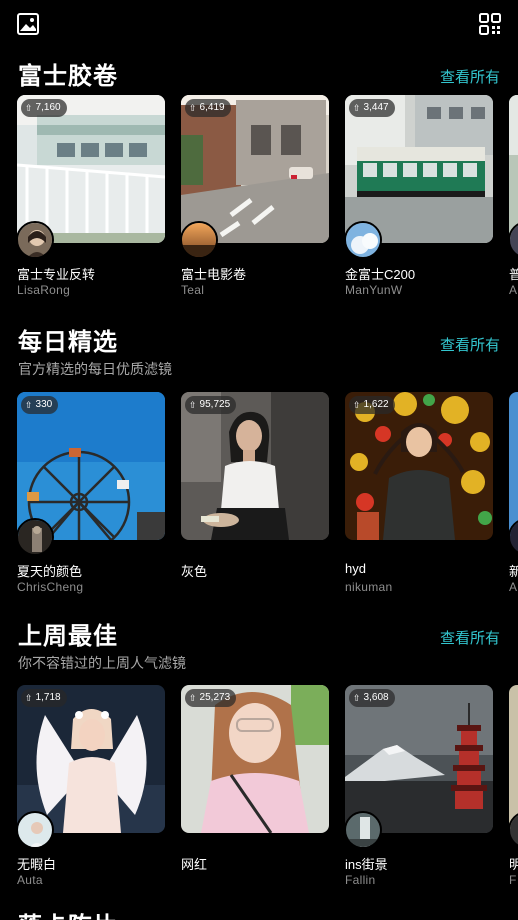 This screenshot has height=920, width=518. What do you see at coordinates (513, 864) in the screenshot?
I see `filter-name: 明` at bounding box center [513, 864].